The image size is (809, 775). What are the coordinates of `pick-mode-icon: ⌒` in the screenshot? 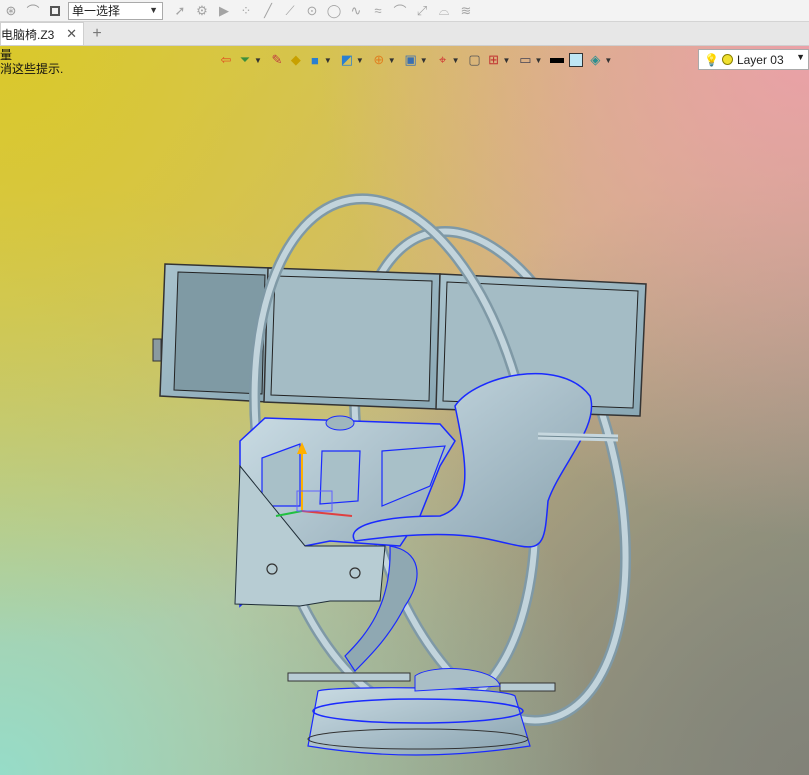 It's located at (33, 11).